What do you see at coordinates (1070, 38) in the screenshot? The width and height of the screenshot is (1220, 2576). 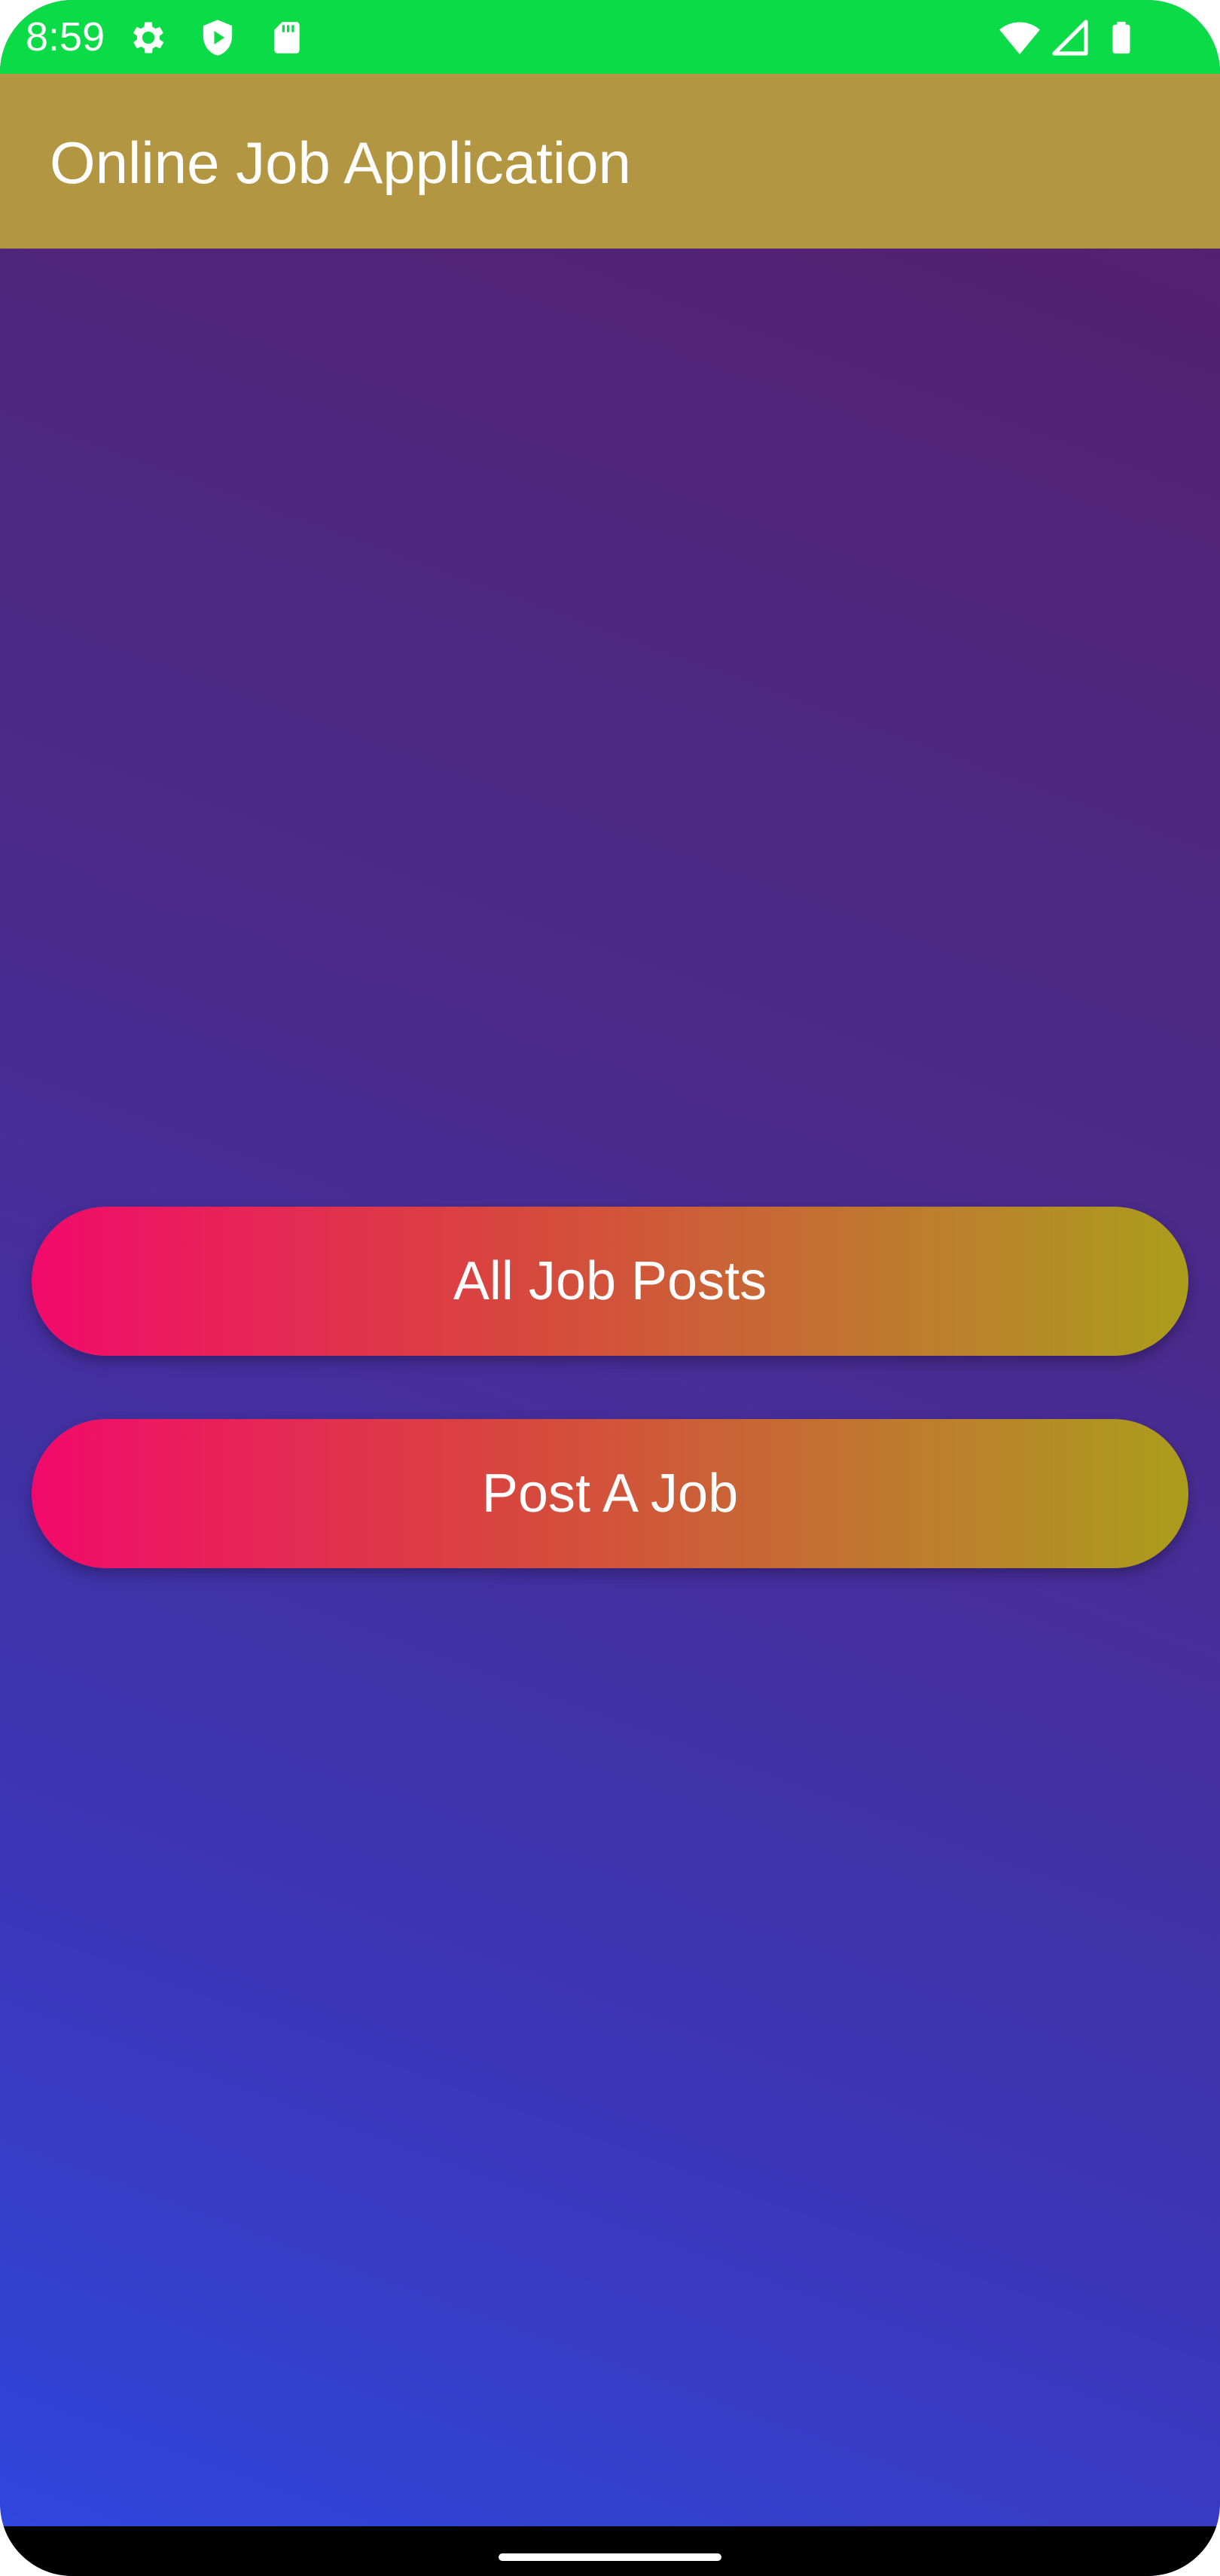 I see `signal-icon` at bounding box center [1070, 38].